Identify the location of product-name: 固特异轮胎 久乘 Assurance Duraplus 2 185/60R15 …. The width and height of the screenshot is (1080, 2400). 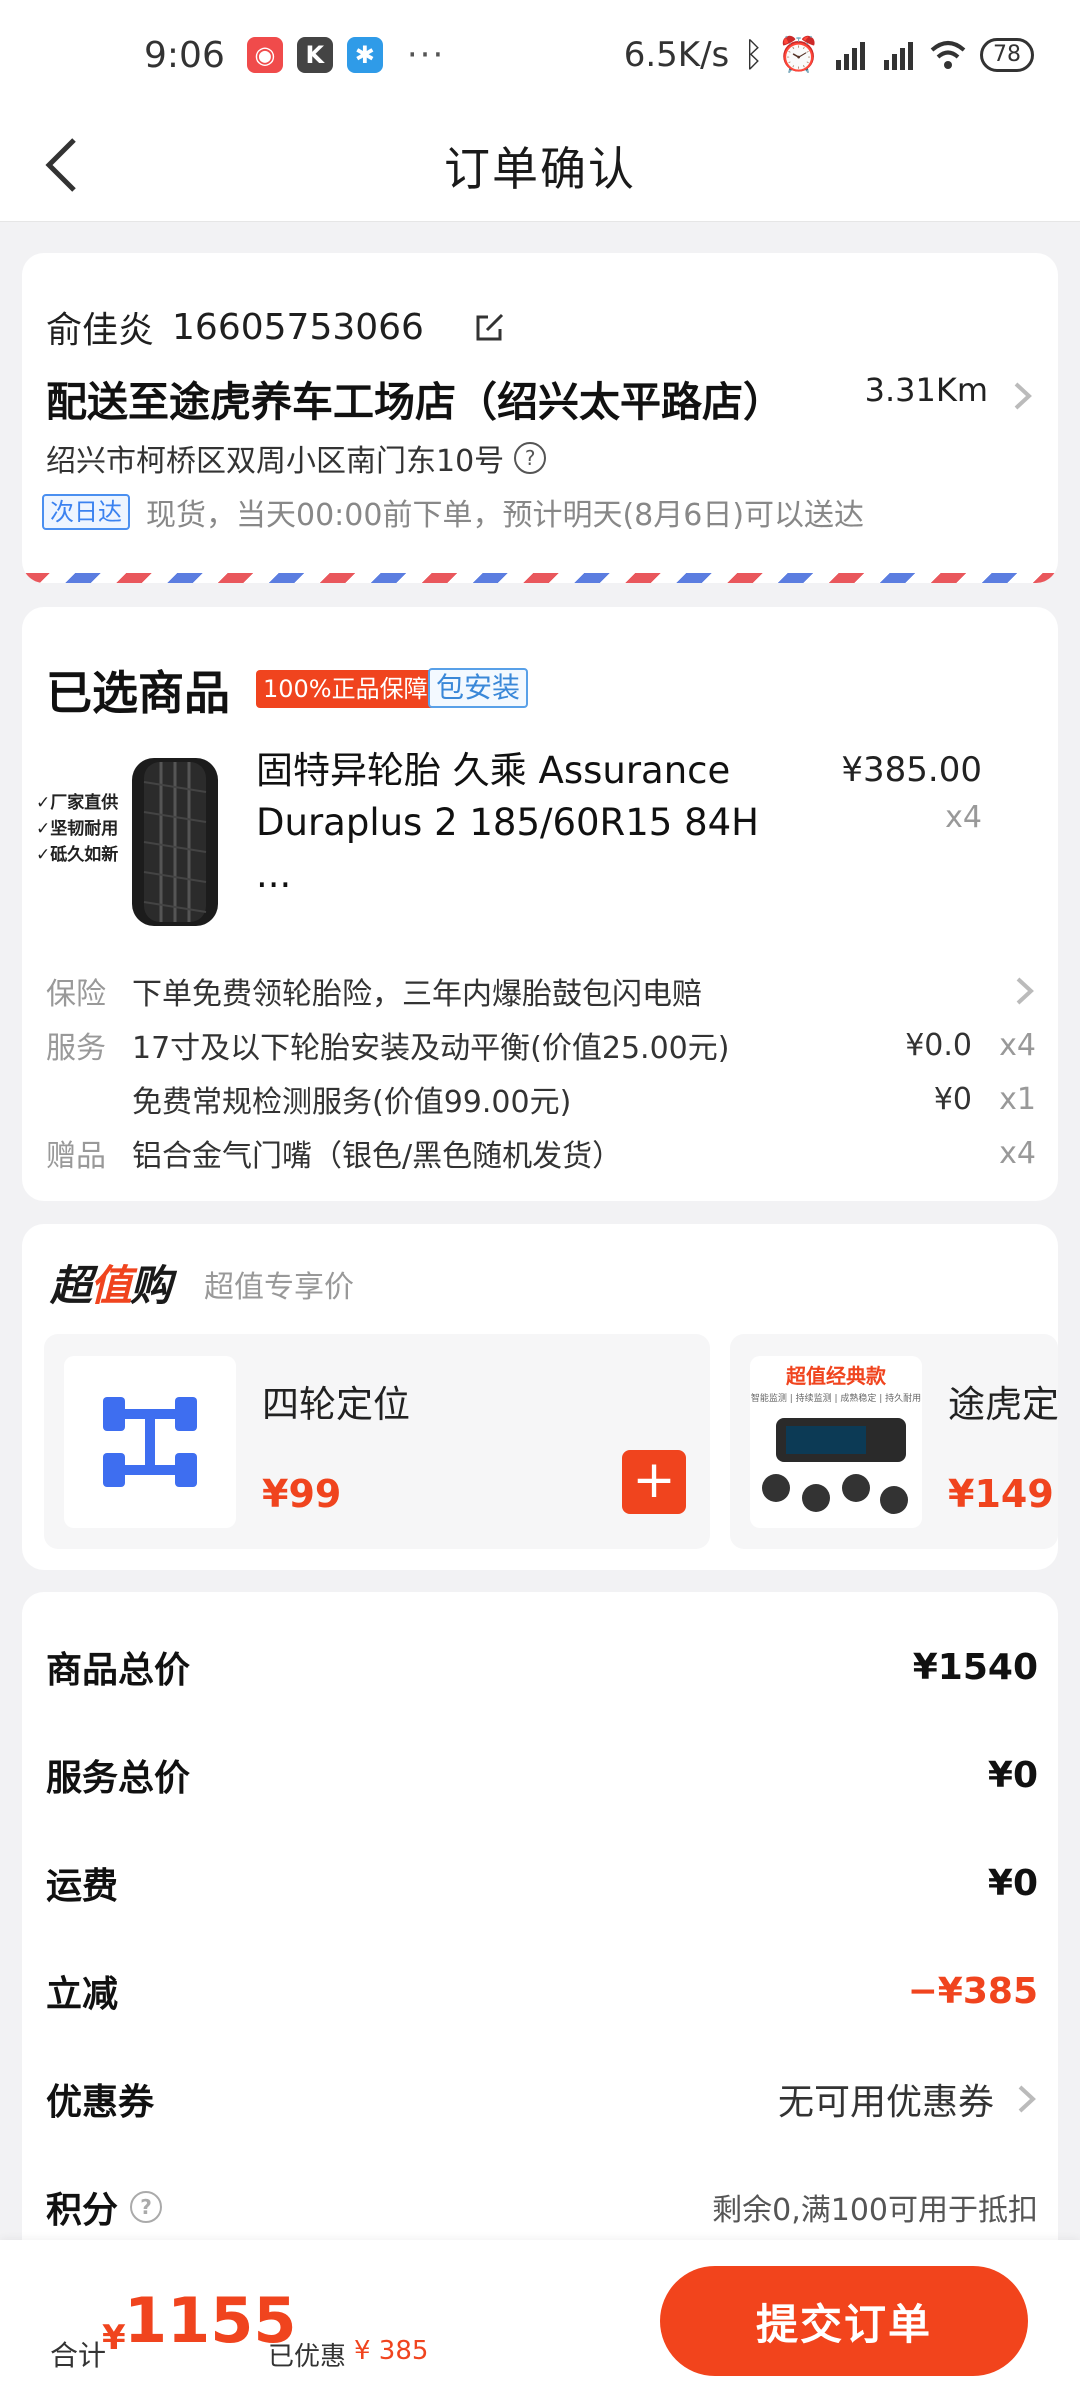
(526, 823).